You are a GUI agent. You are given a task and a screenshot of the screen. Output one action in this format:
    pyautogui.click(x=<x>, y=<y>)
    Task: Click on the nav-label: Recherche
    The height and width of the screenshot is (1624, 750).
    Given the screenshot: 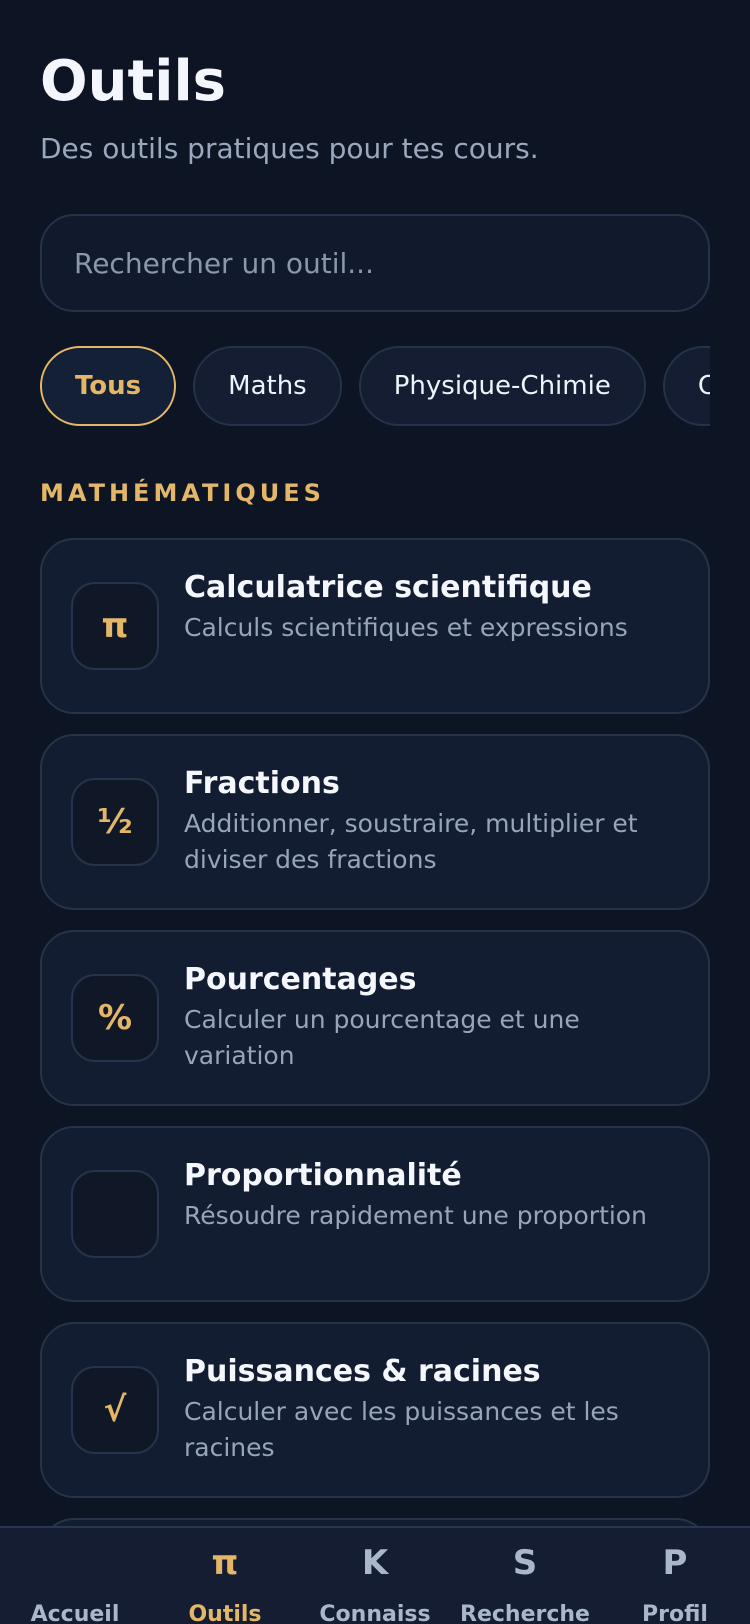 What is the action you would take?
    pyautogui.click(x=525, y=1613)
    